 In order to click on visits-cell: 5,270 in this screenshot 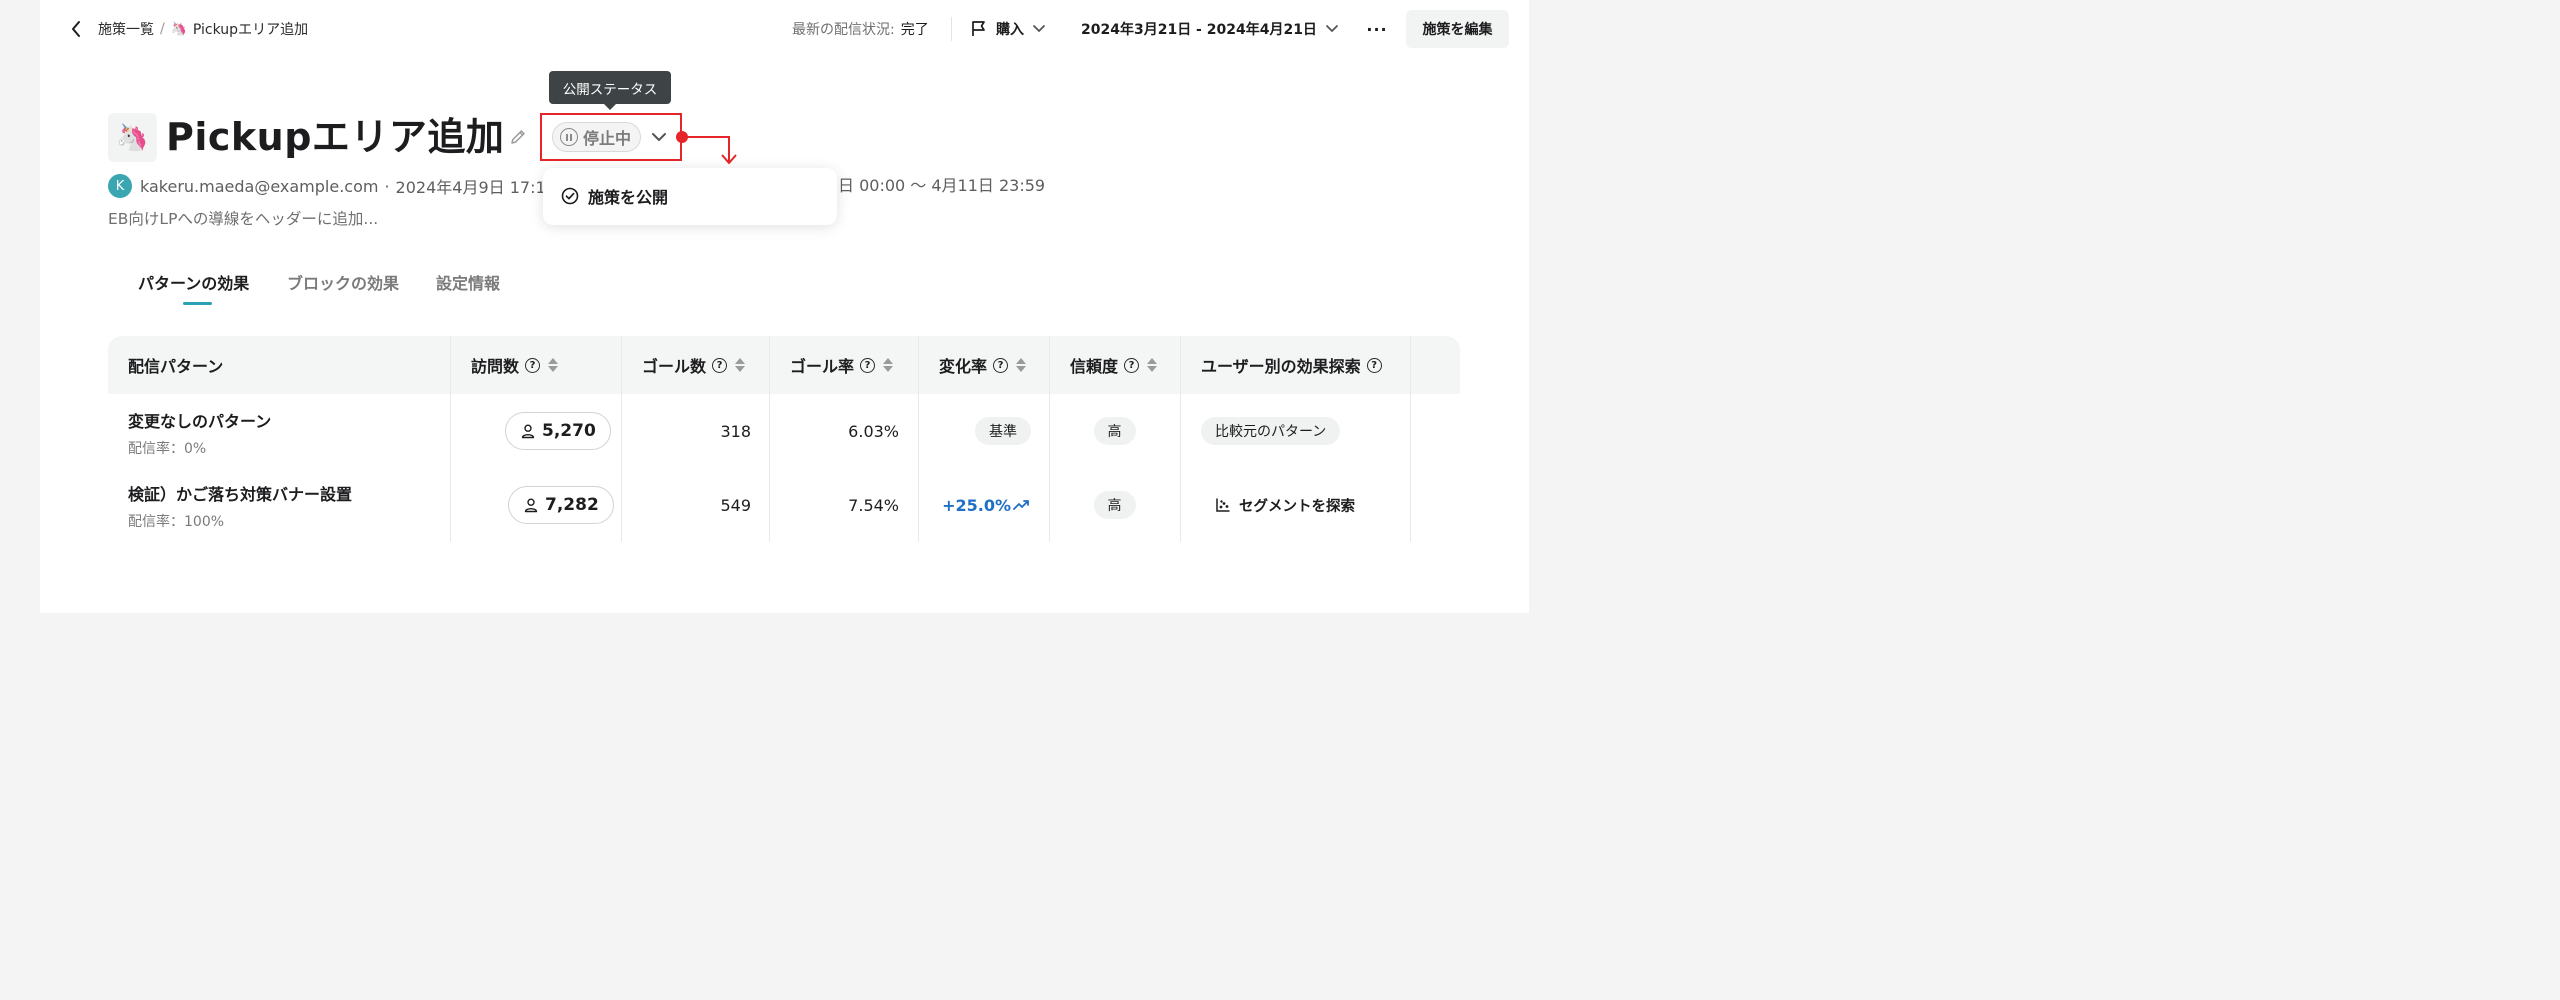, I will do `click(558, 431)`.